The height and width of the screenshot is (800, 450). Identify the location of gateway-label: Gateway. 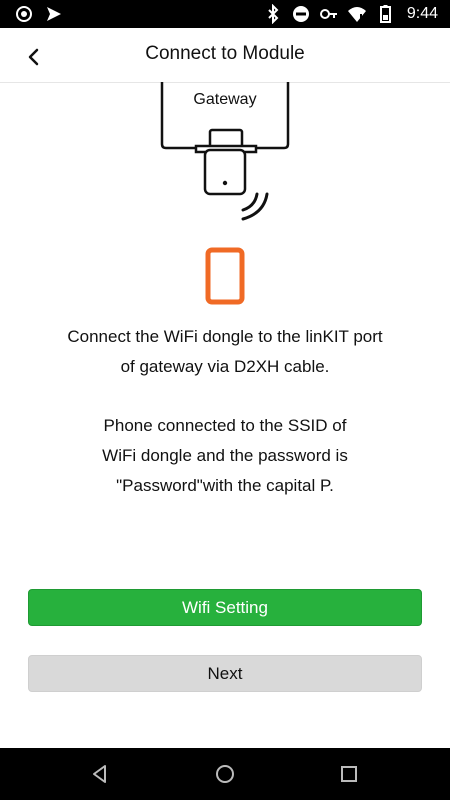
(225, 99).